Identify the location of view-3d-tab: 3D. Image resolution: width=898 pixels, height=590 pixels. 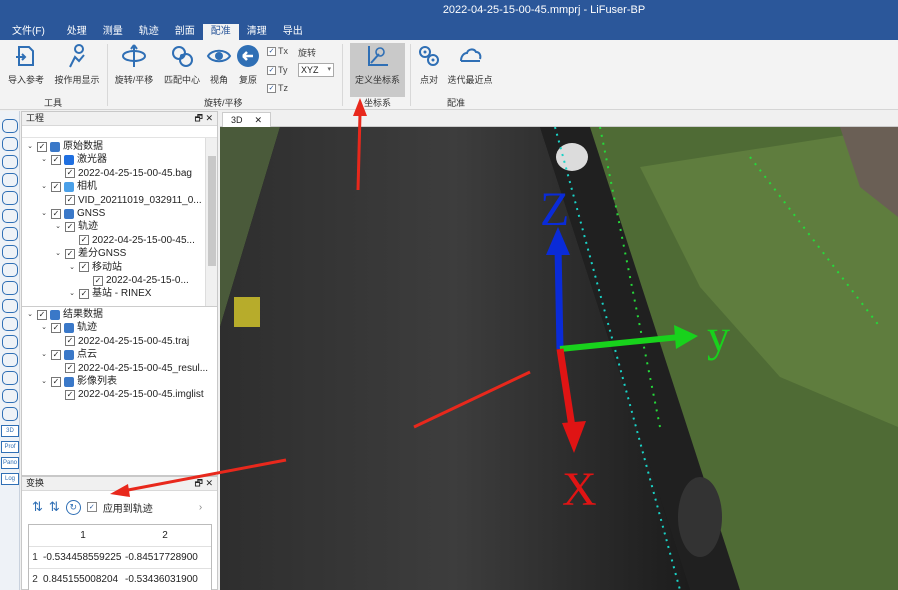
(10, 431).